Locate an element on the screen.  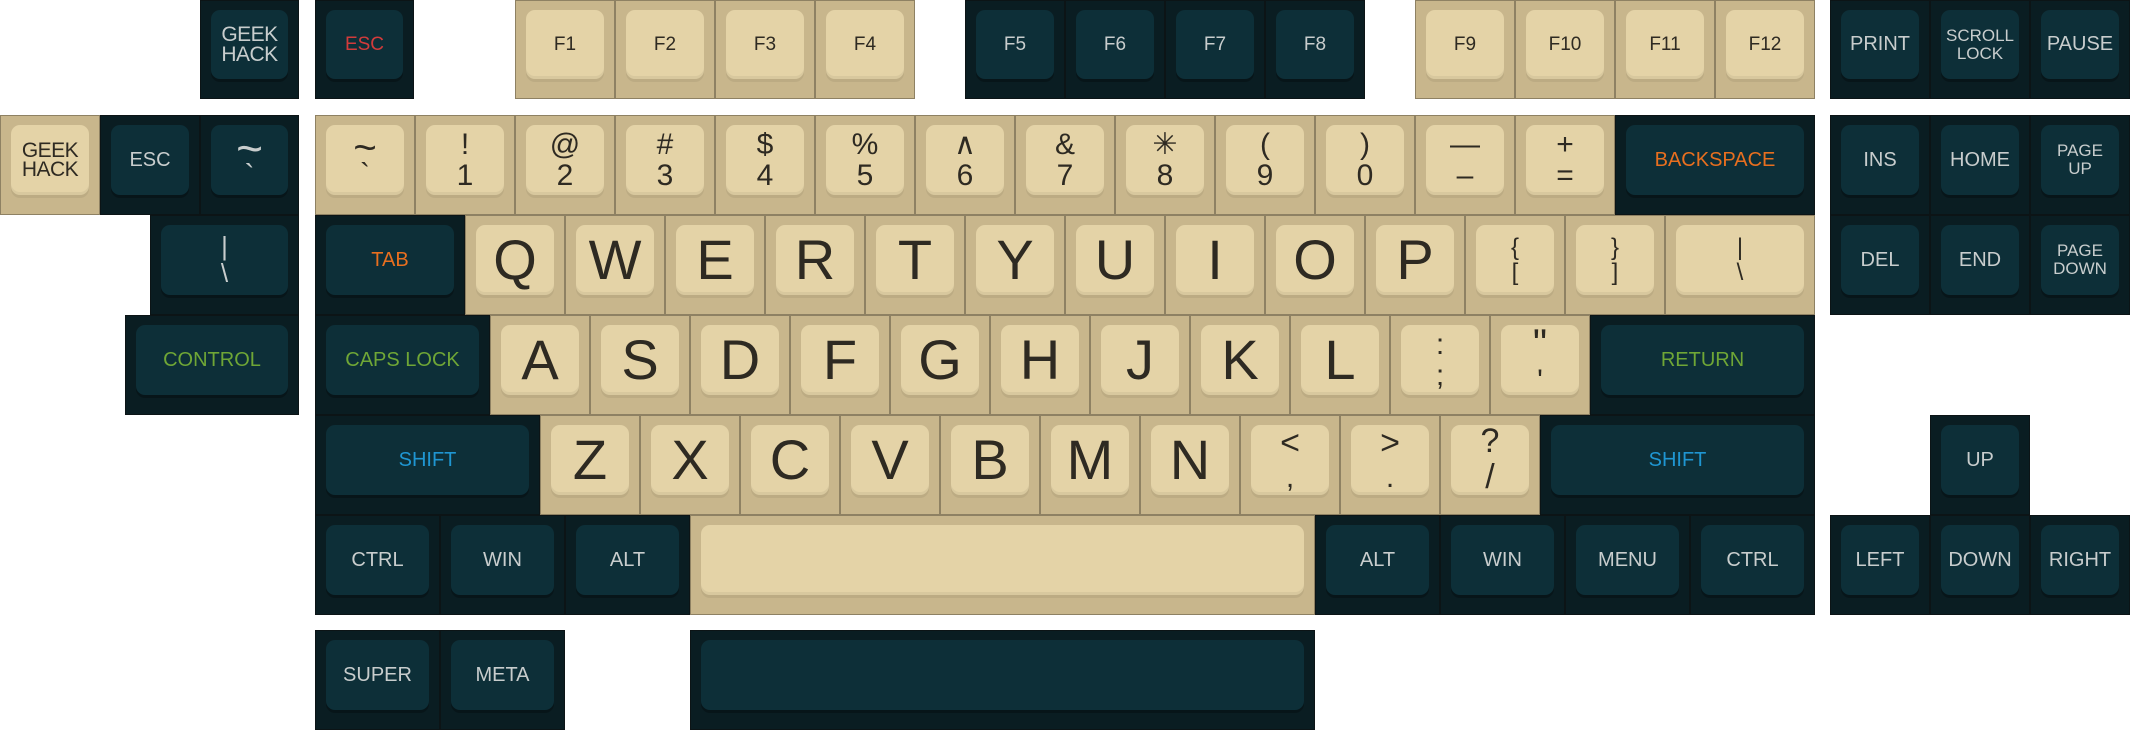
delete-key: DEL is located at coordinates (1880, 265).